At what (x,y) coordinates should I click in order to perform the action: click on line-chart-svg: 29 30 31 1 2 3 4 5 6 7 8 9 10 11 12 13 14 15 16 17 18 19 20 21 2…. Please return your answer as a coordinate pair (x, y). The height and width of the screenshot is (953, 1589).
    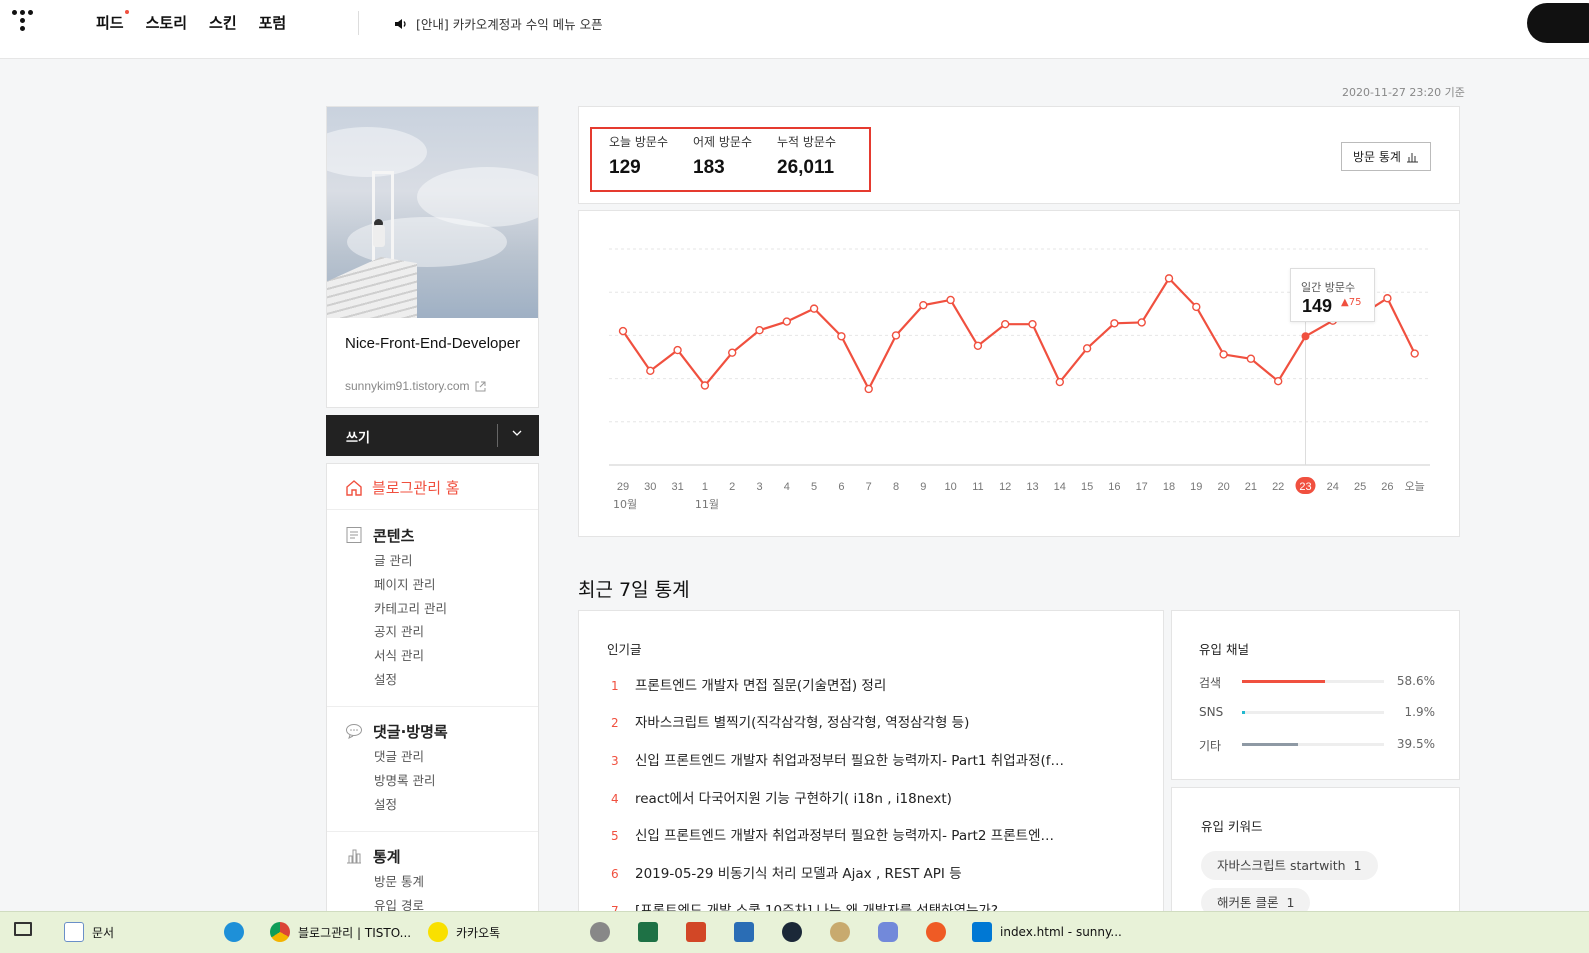
    Looking at the image, I should click on (1019, 379).